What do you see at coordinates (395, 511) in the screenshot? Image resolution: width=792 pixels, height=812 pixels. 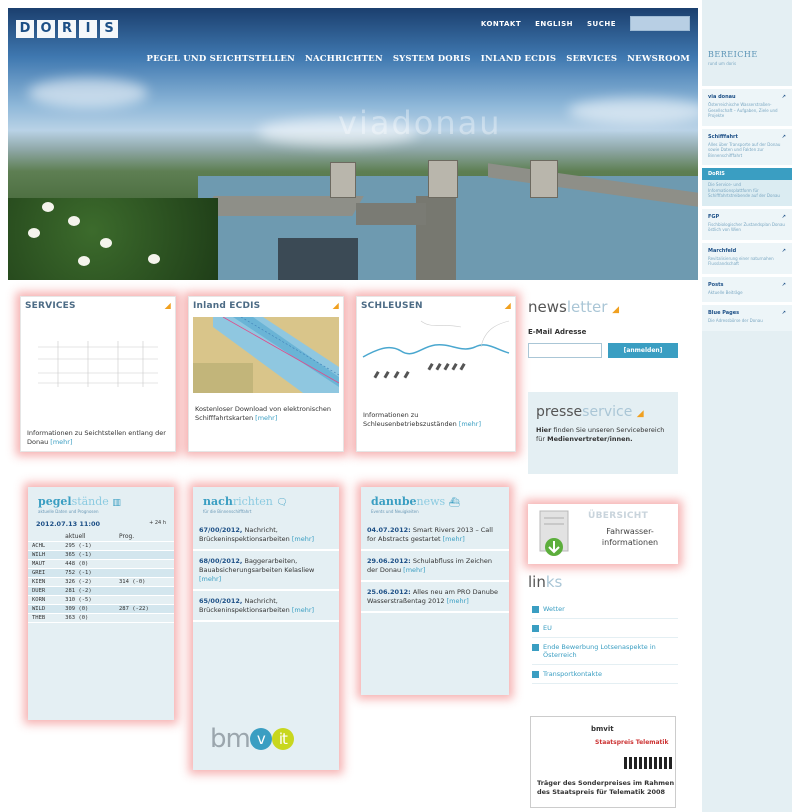 I see `danubenews-subtitle: Events und Neuigkeiten` at bounding box center [395, 511].